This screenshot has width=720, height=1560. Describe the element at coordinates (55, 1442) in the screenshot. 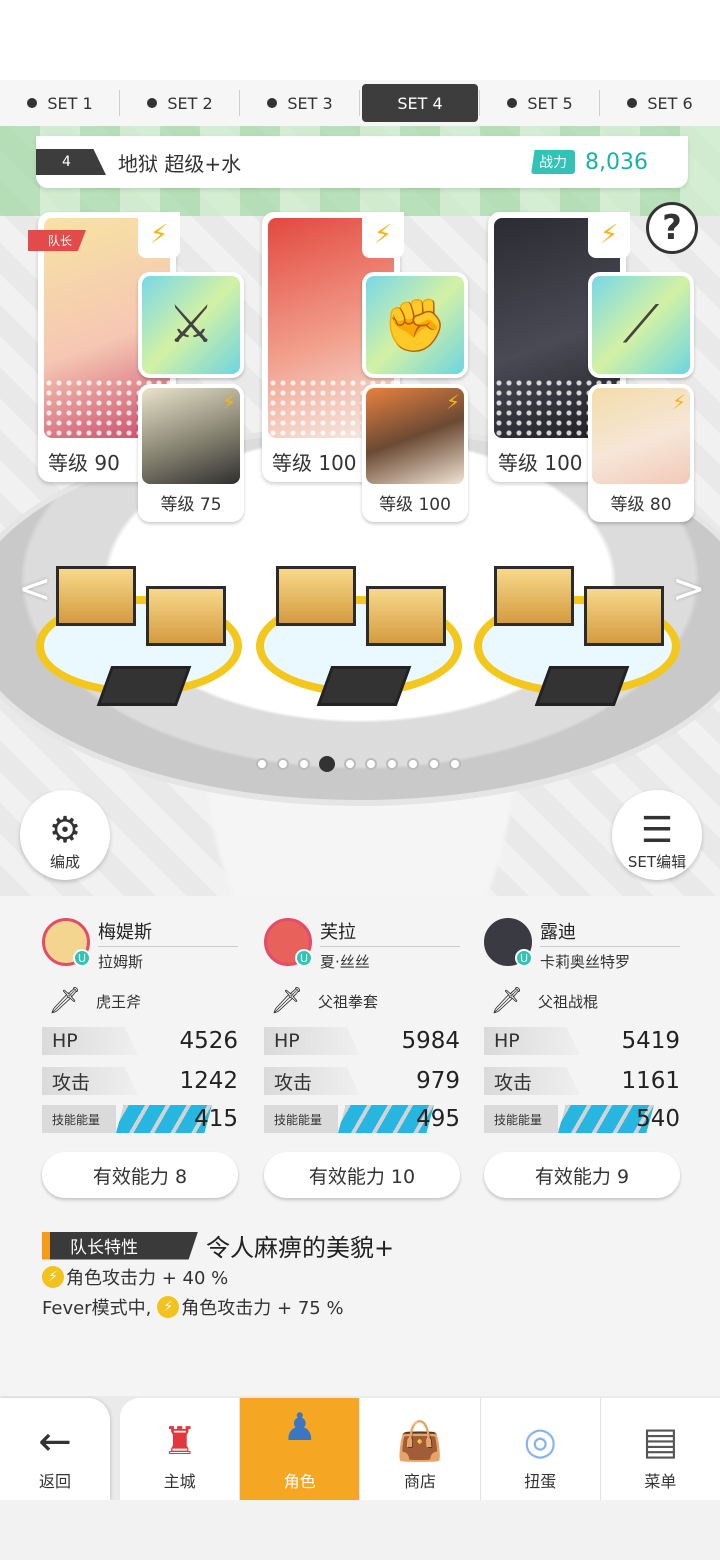

I see `back-arrow-icon: ←` at that location.